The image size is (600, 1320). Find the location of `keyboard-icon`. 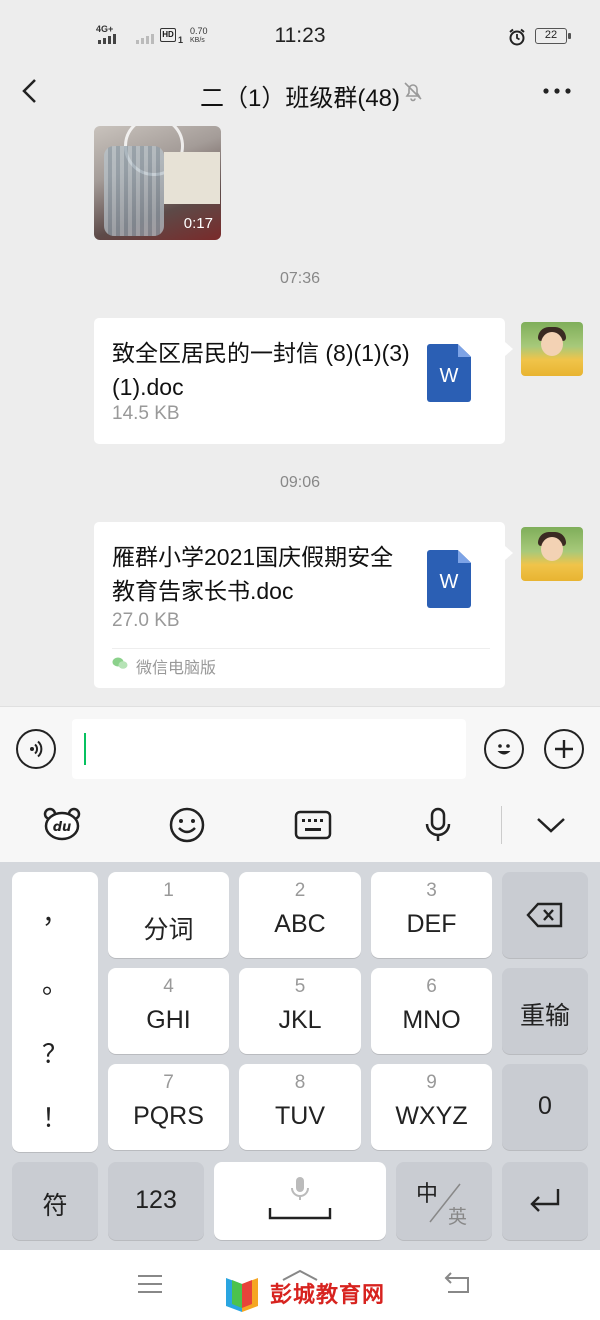

keyboard-icon is located at coordinates (313, 825).